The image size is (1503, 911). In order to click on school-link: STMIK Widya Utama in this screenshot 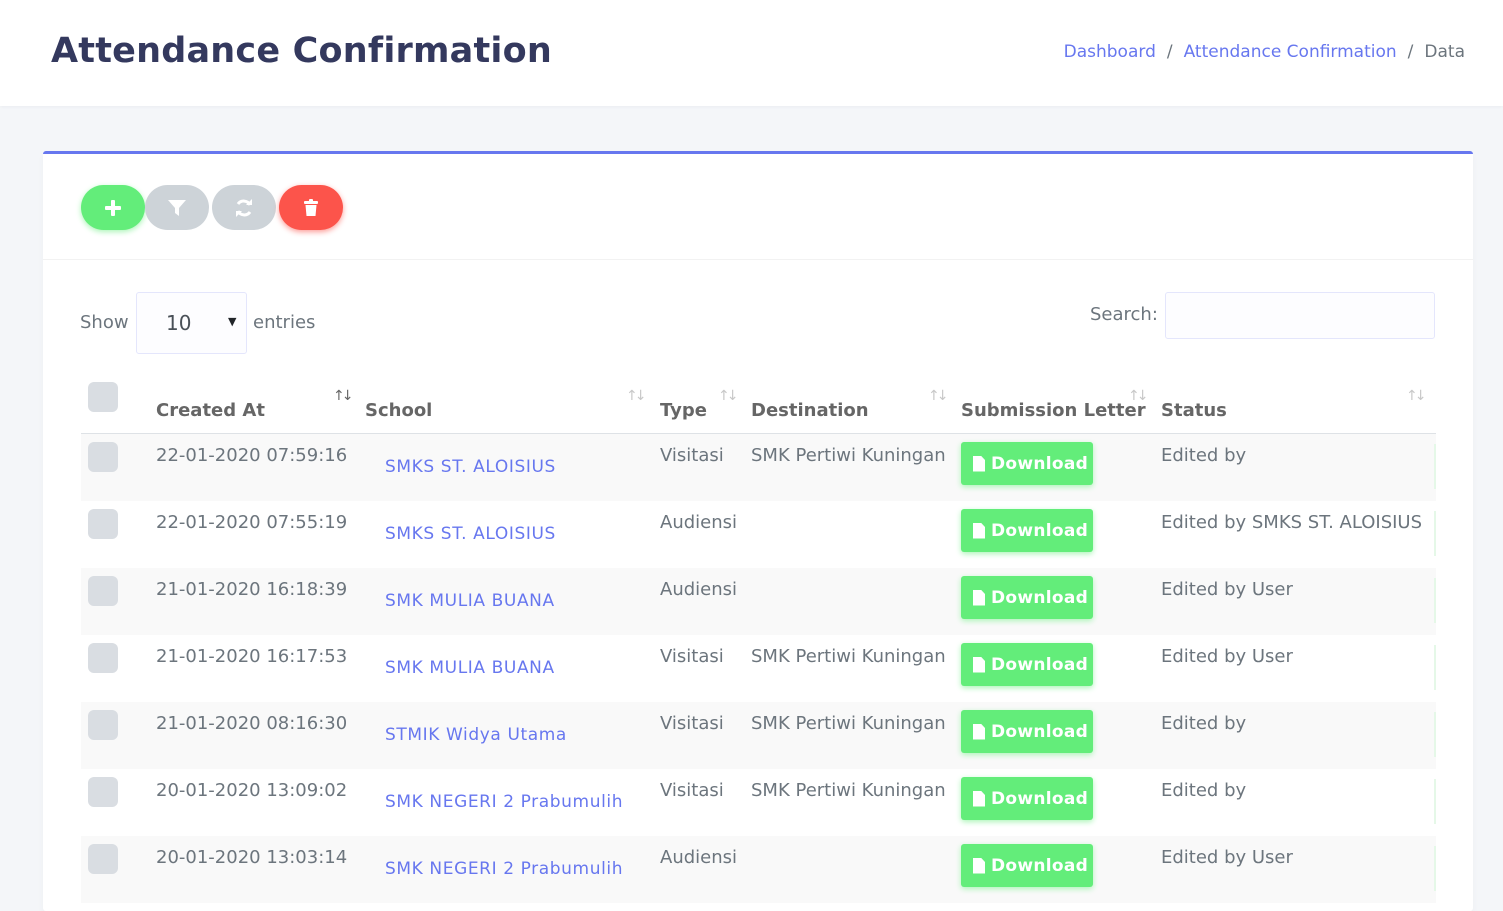, I will do `click(476, 735)`.